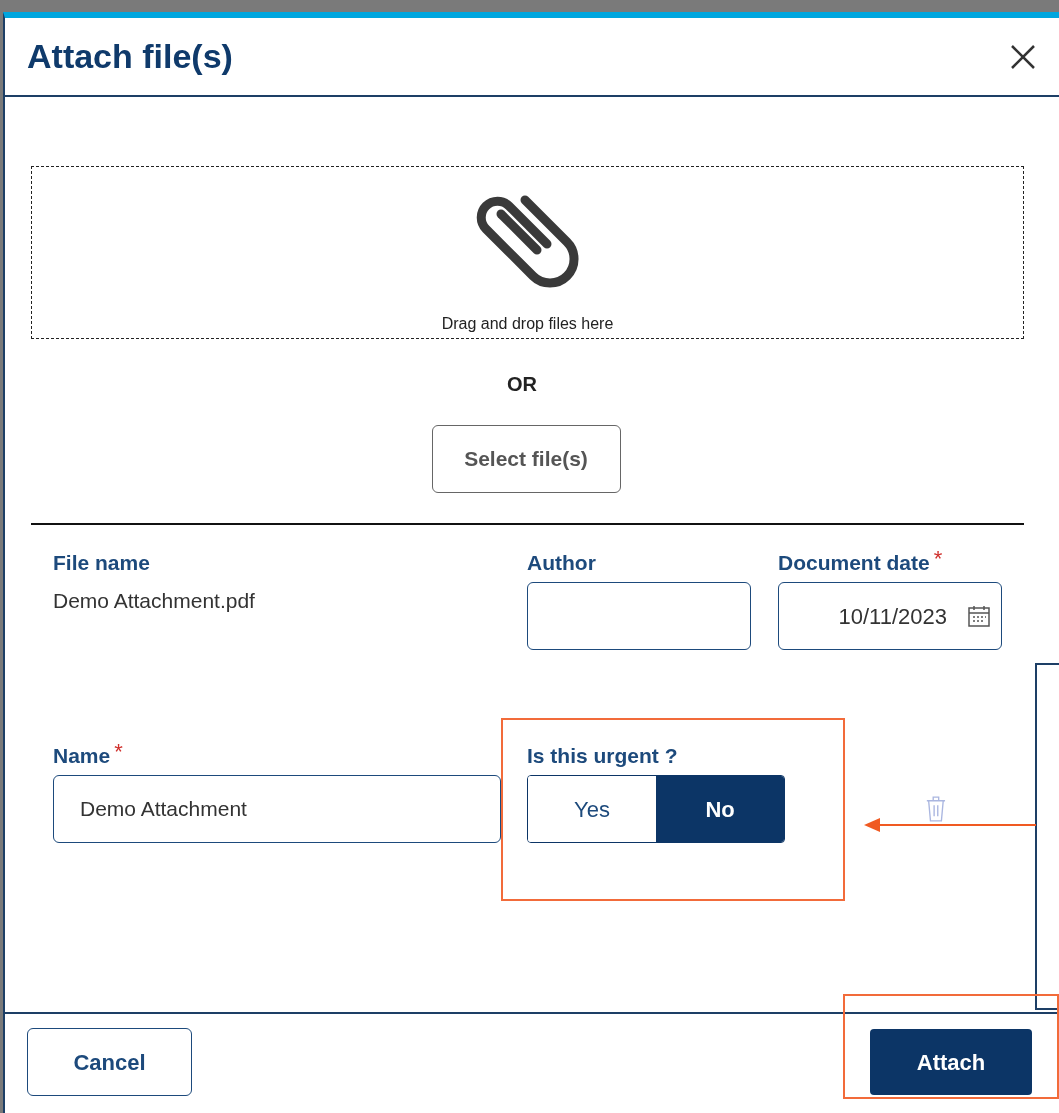  Describe the element at coordinates (527, 324) in the screenshot. I see `drop-hint: Drag and drop files here` at that location.